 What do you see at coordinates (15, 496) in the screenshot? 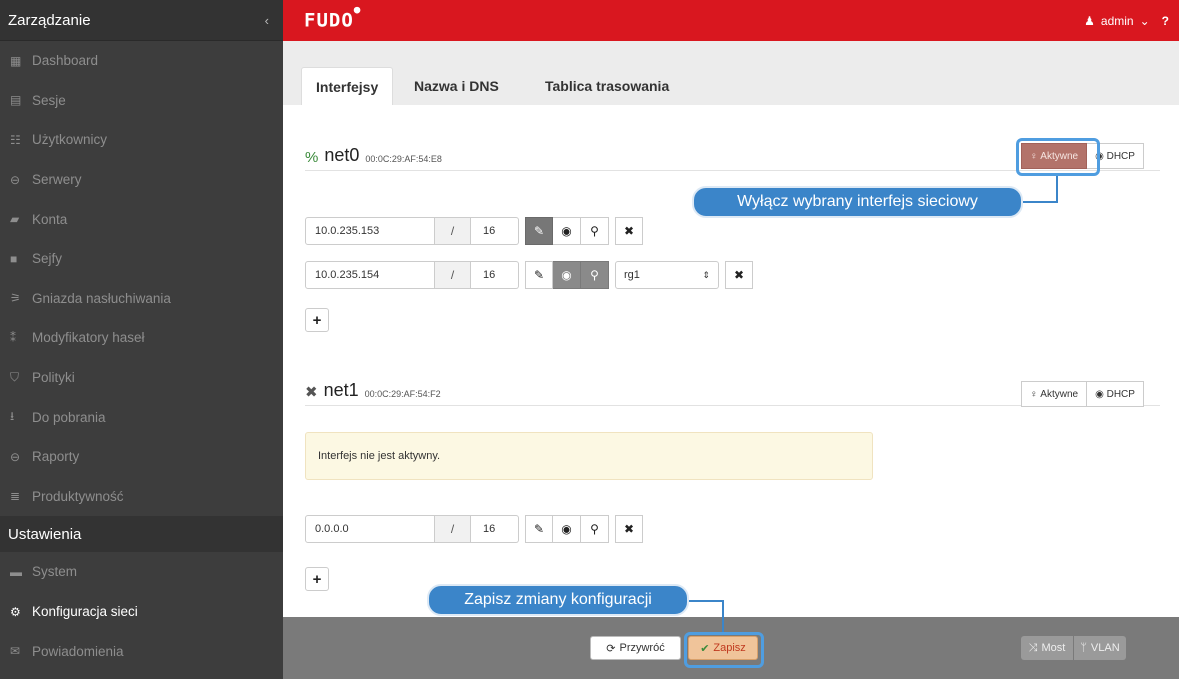
I see `sidebar-item-icon: ≣` at bounding box center [15, 496].